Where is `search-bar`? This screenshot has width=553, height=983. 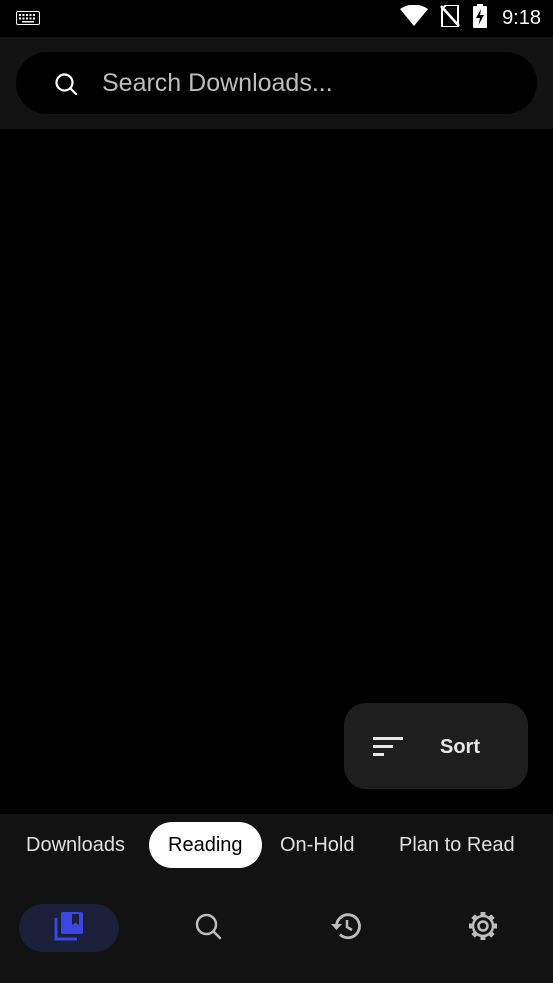
search-bar is located at coordinates (276, 83).